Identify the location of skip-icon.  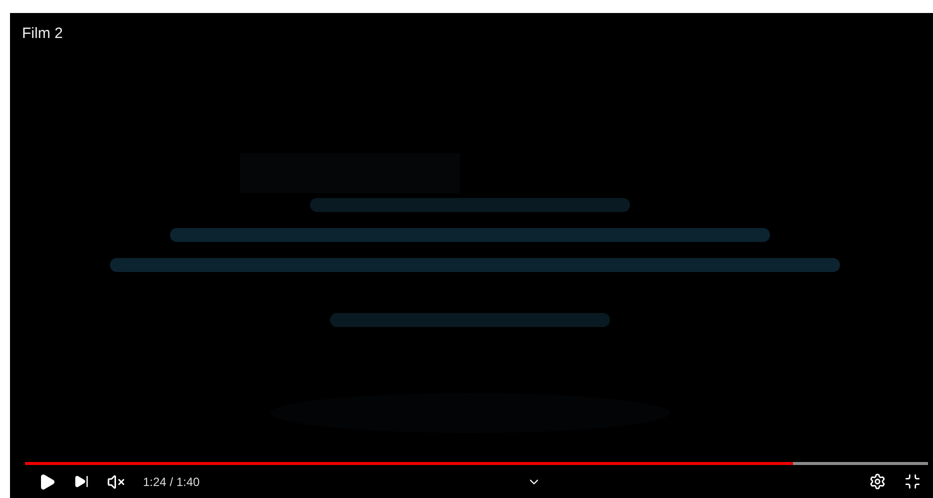
(81, 481).